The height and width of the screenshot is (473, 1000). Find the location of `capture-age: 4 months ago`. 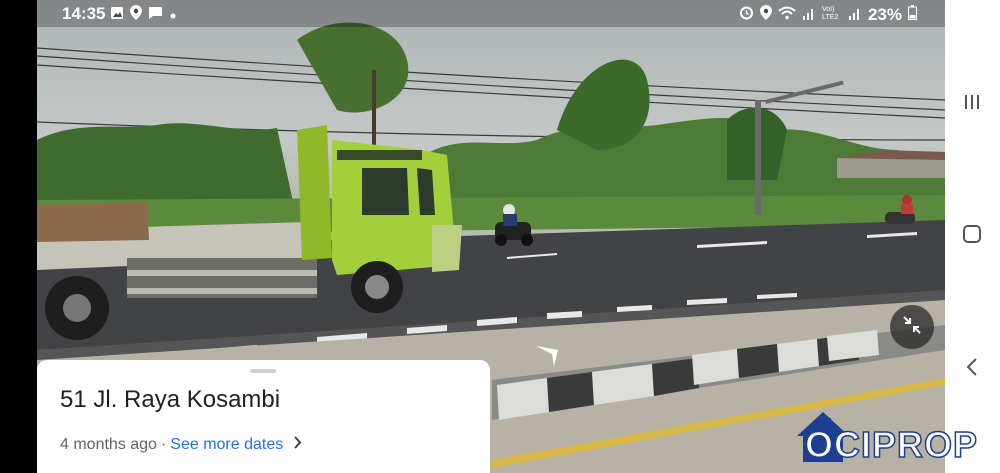

capture-age: 4 months ago is located at coordinates (108, 444).